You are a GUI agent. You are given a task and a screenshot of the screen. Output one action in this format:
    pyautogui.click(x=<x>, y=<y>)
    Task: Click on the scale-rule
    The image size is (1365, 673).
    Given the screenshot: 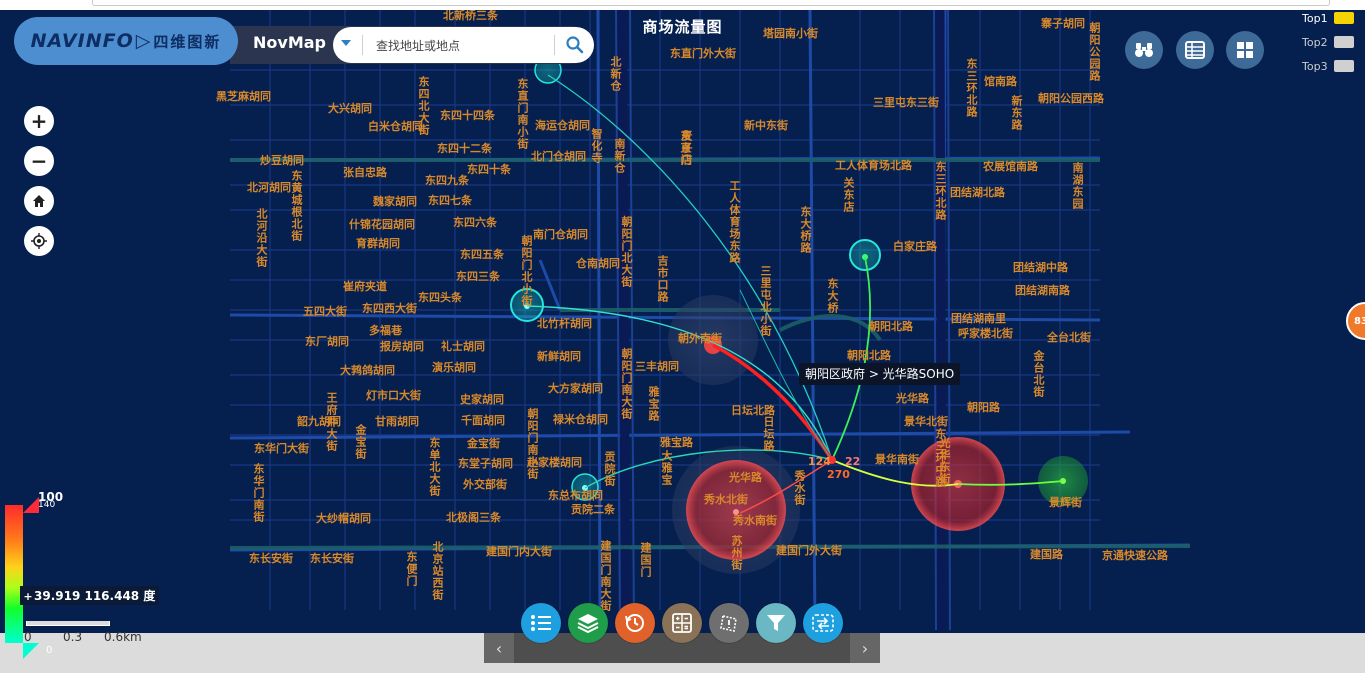 What is the action you would take?
    pyautogui.click(x=68, y=623)
    